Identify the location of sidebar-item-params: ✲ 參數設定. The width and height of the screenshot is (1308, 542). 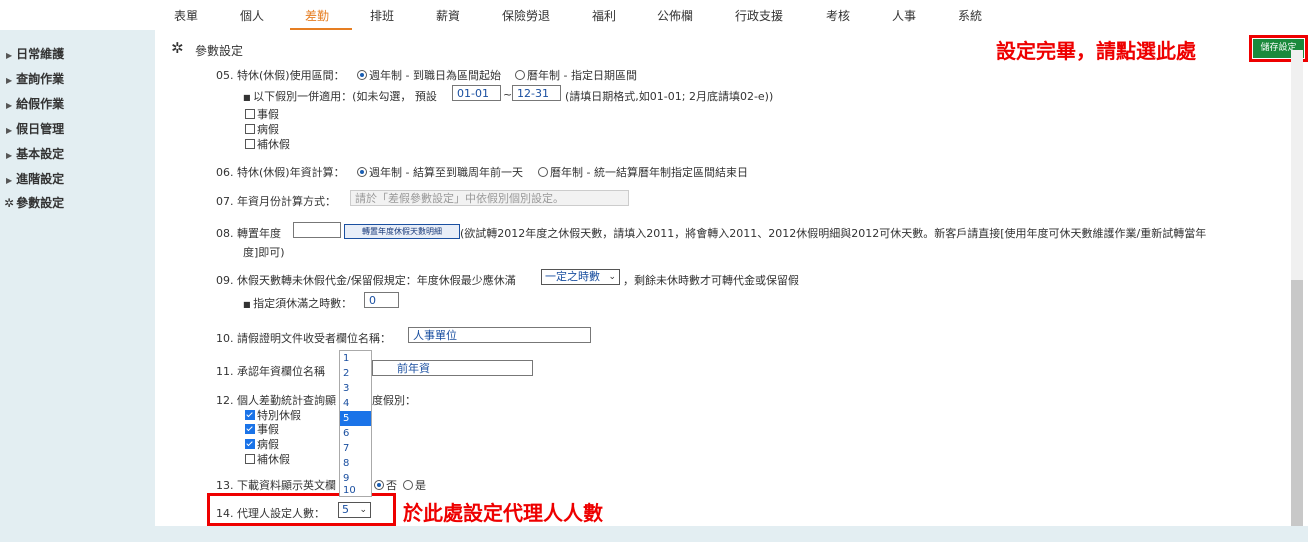
(34, 202).